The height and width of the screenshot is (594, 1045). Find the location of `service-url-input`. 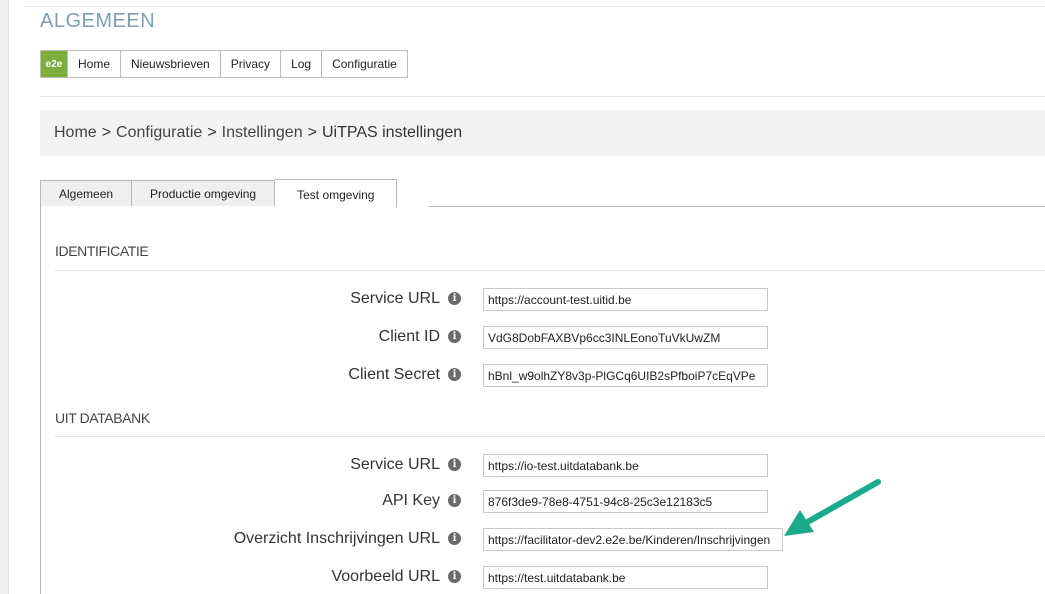

service-url-input is located at coordinates (625, 299).